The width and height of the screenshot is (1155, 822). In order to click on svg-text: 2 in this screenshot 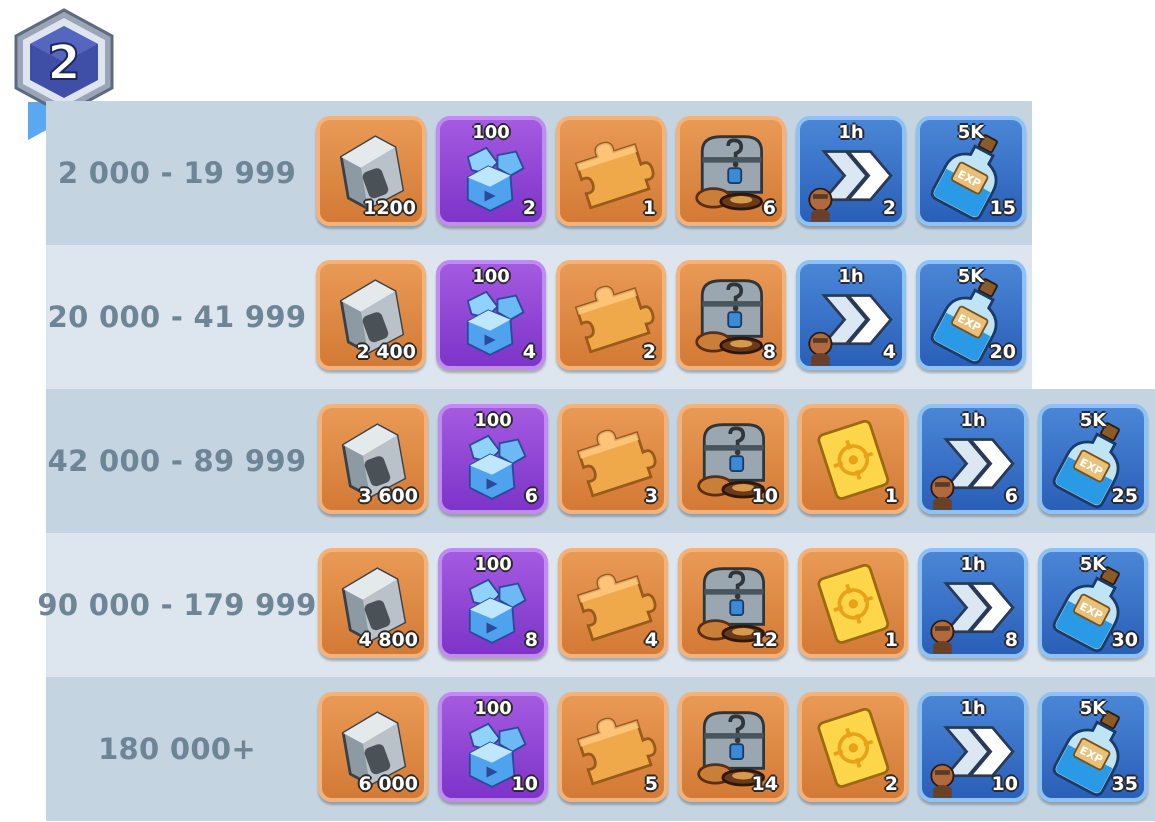, I will do `click(63, 63)`.